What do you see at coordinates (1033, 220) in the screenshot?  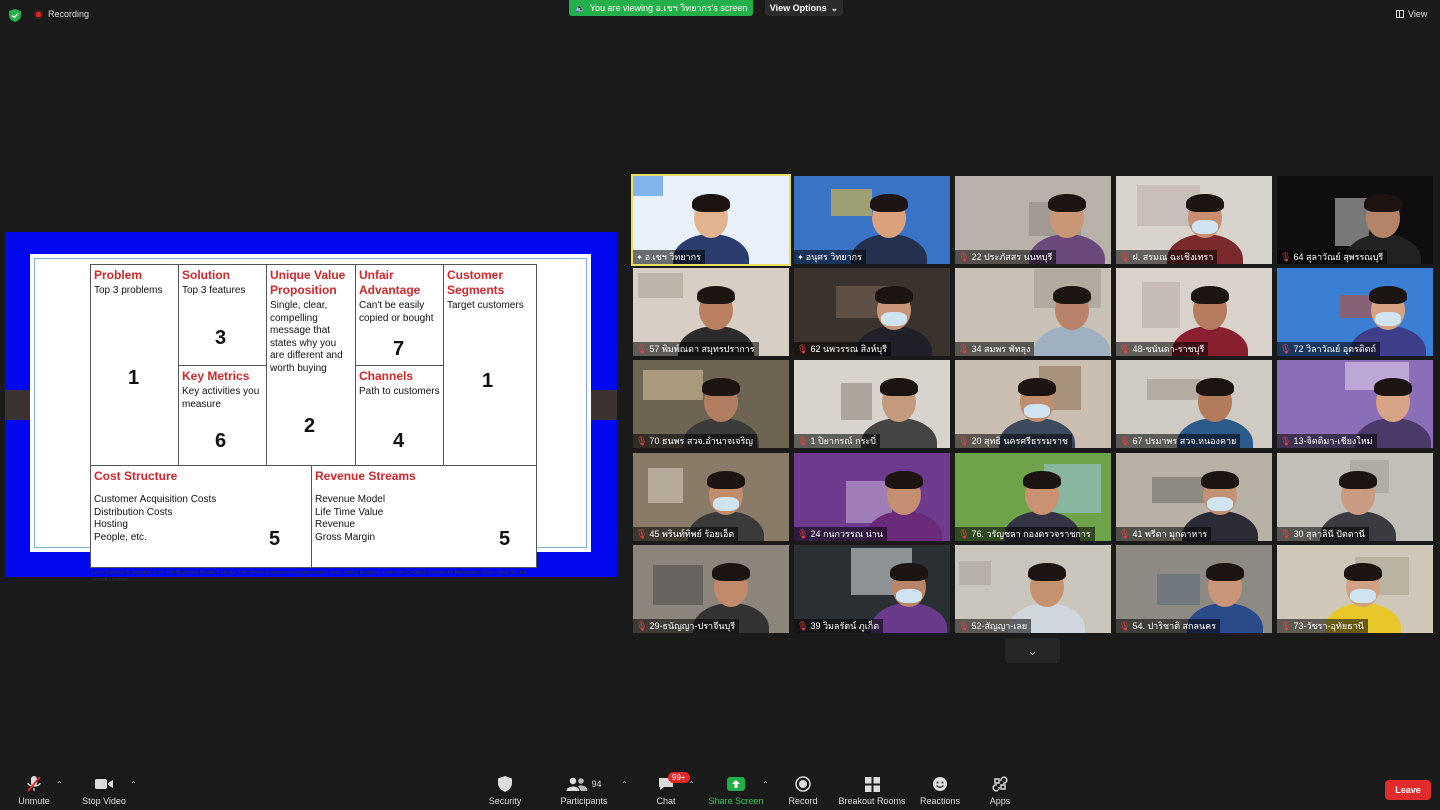 I see `participant-video-tile: 🎙 22 ประภัสสร นนทบุรี` at bounding box center [1033, 220].